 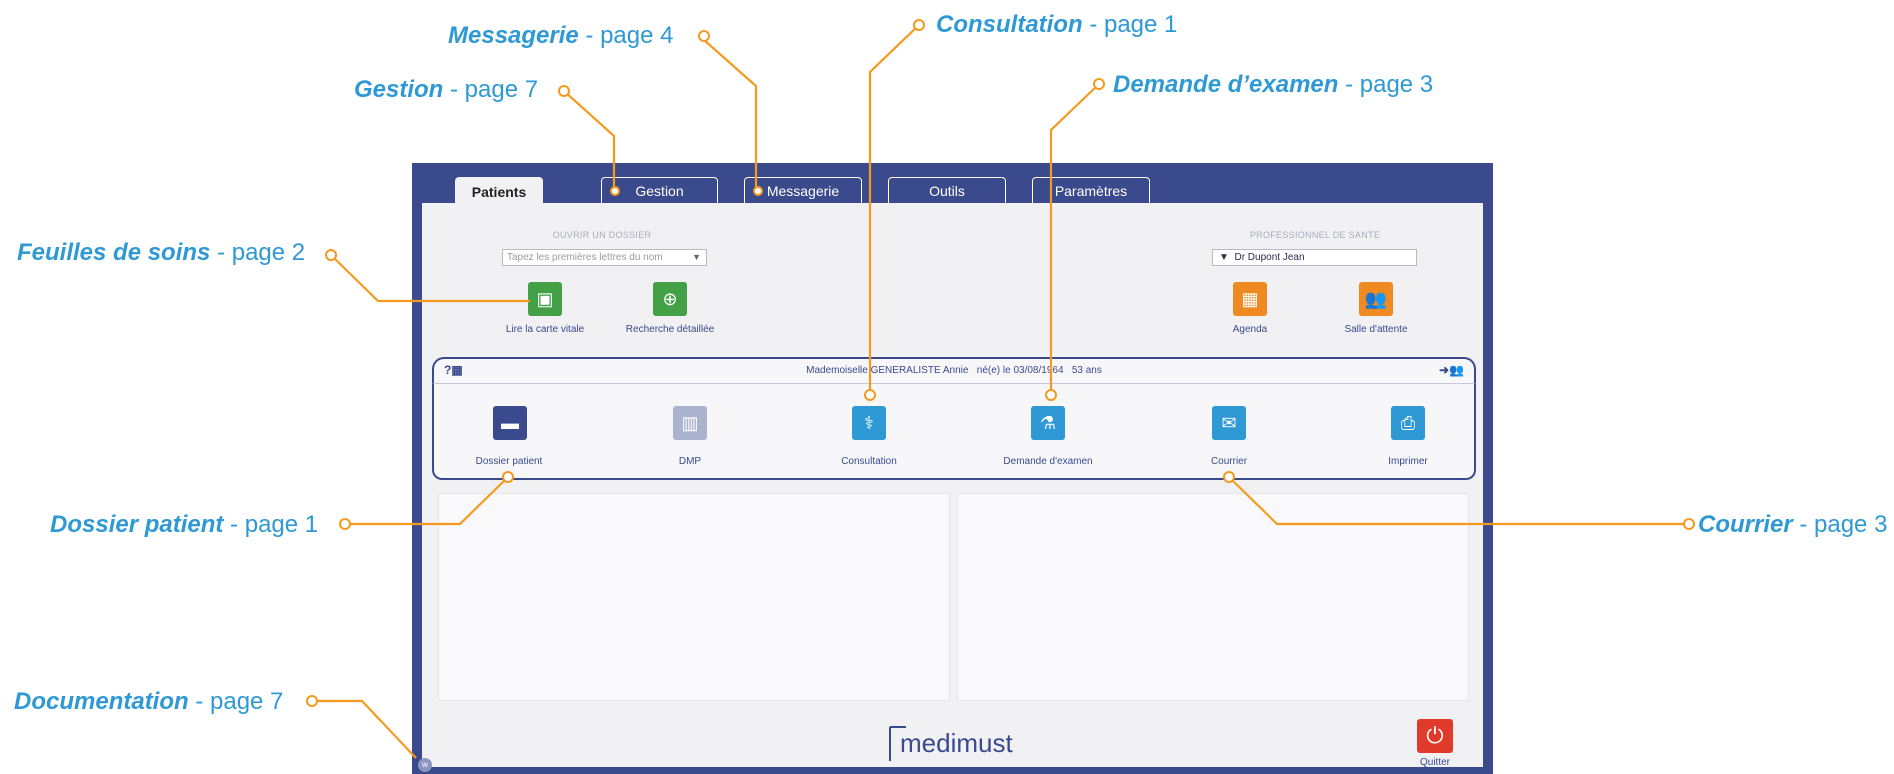 What do you see at coordinates (137, 524) in the screenshot?
I see `callout-title: Dossier patient` at bounding box center [137, 524].